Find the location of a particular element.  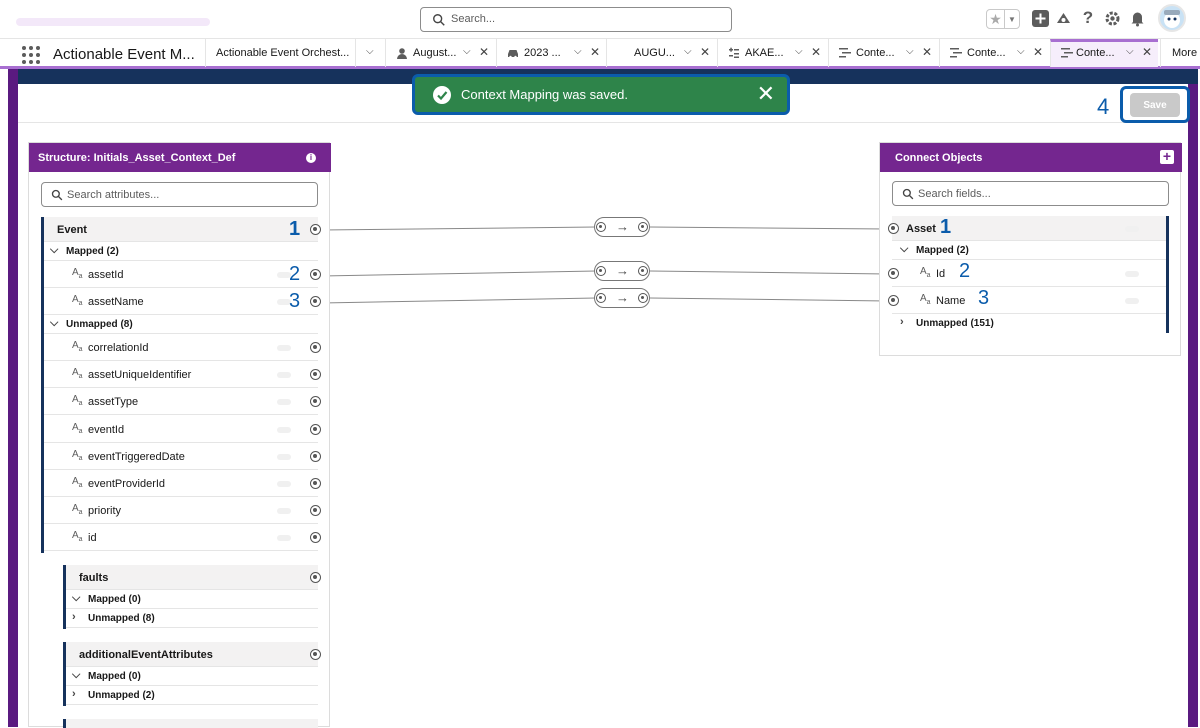

close-icon: ✕ is located at coordinates (766, 94).